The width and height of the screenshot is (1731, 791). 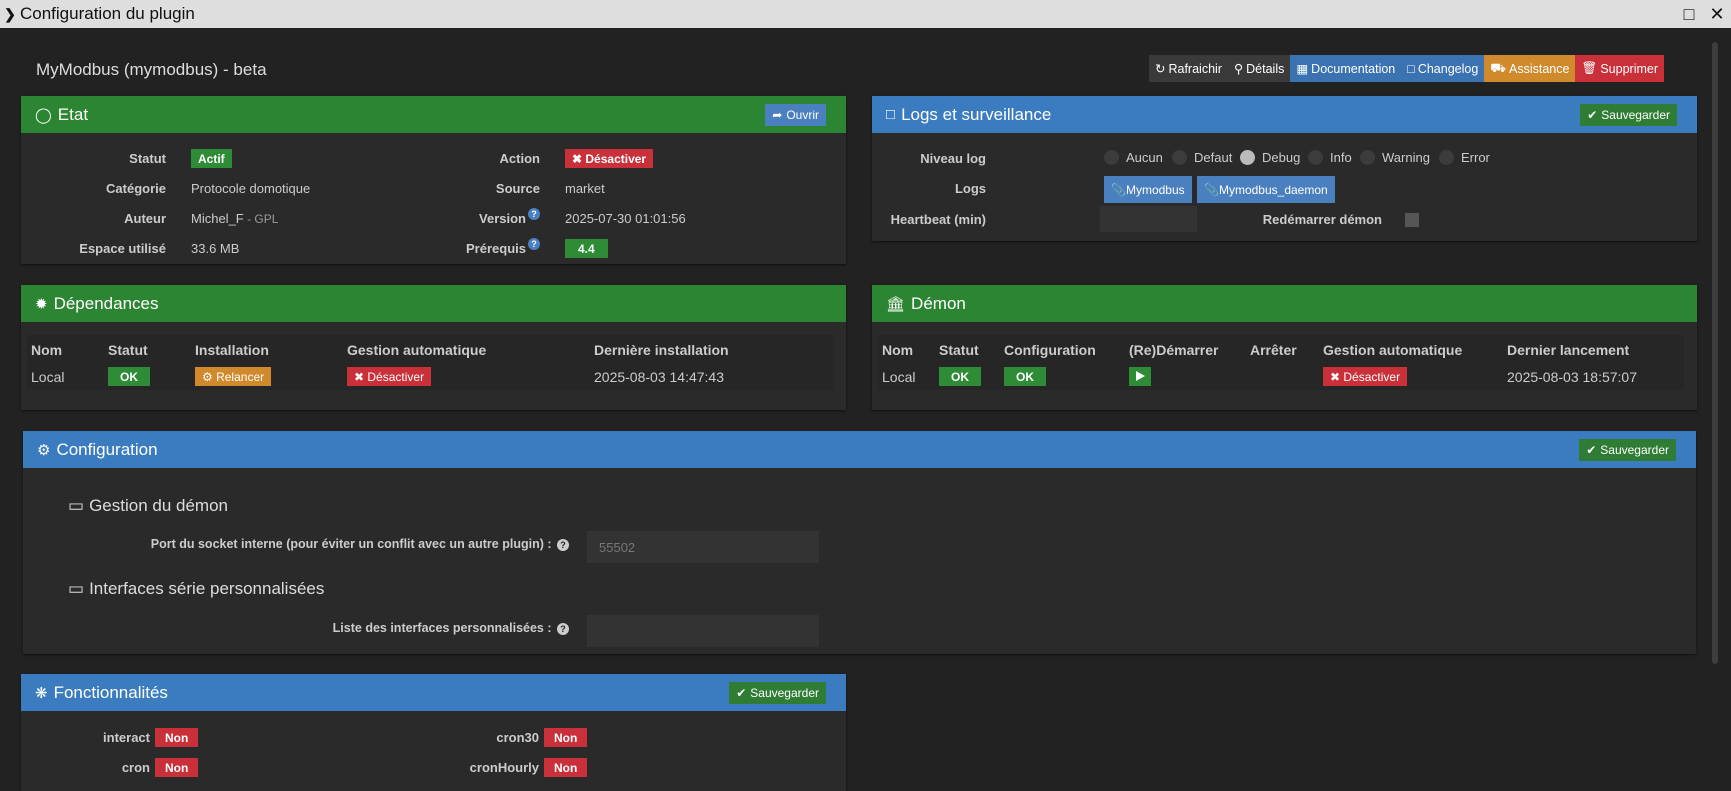 What do you see at coordinates (586, 248) in the screenshot?
I see `prerequis-badge: 4.4` at bounding box center [586, 248].